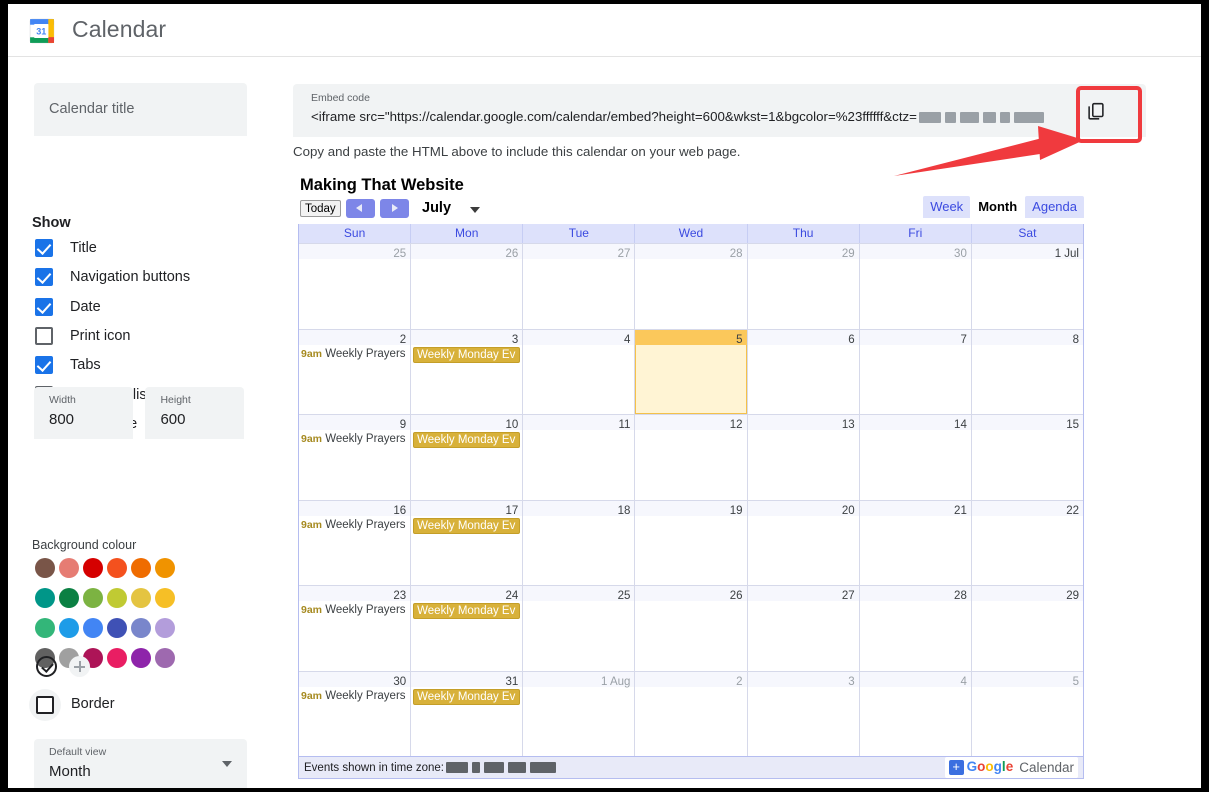 This screenshot has width=1209, height=792. Describe the element at coordinates (355, 371) in the screenshot. I see `calendar-day-cell: 2 9am Weekly Prayers` at that location.